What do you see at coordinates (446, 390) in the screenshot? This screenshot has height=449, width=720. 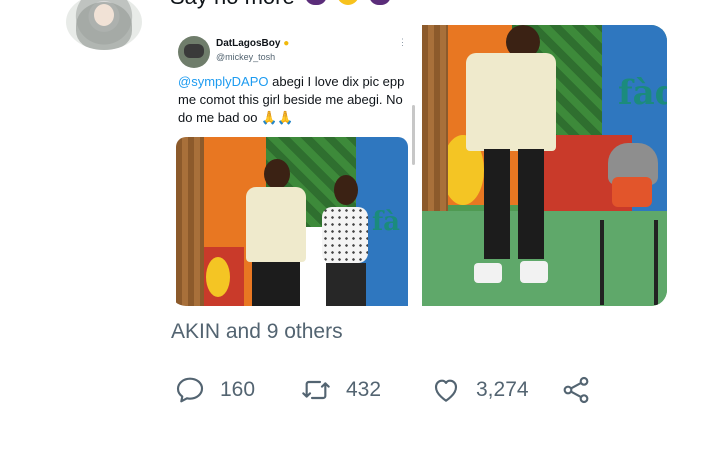 I see `heart-icon` at bounding box center [446, 390].